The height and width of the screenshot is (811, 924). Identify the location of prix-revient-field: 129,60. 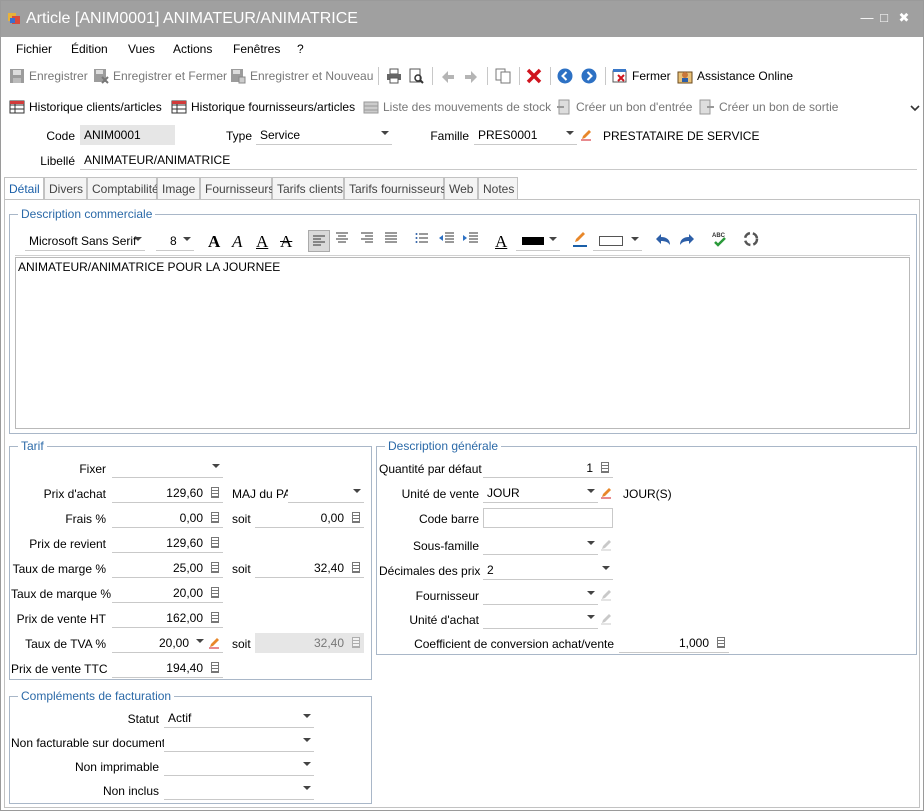
(167, 543).